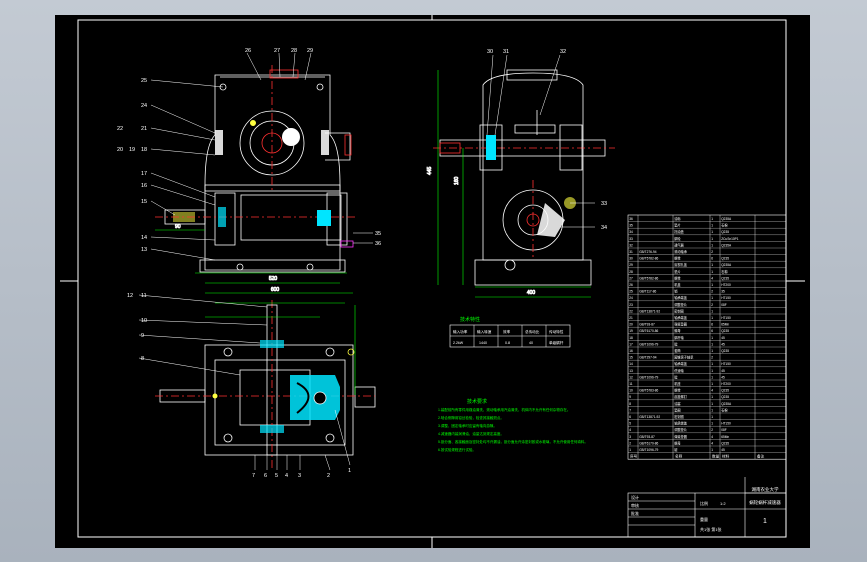  I want to click on bom-cell-no: 35, so click(631, 226).